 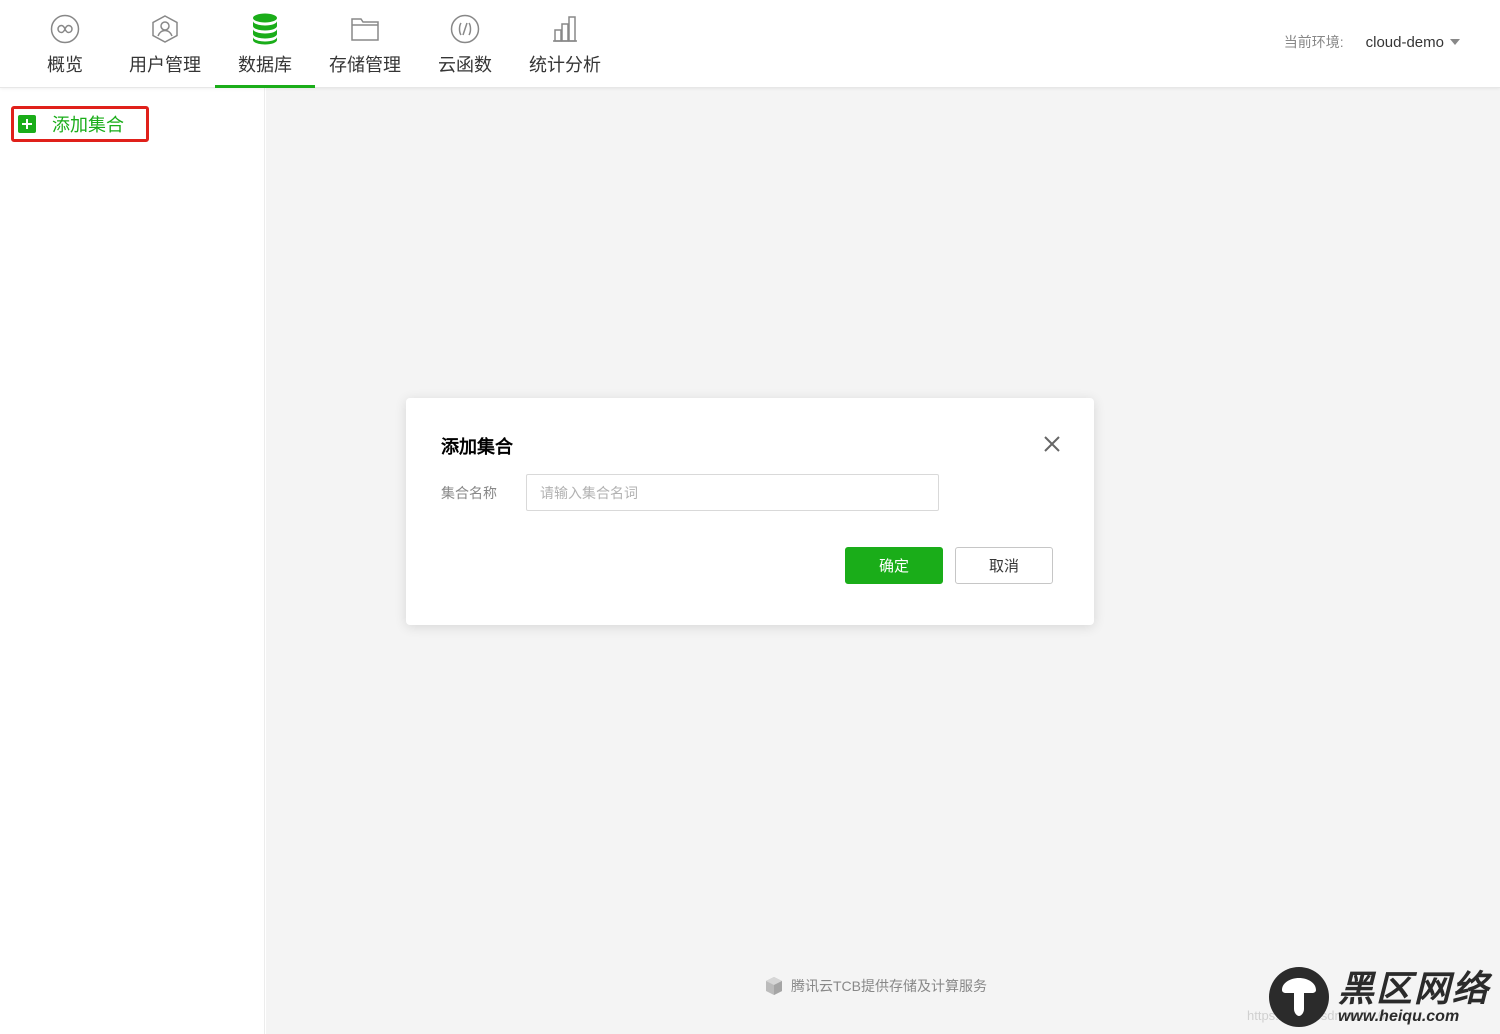 I want to click on footer-text: 腾讯云TCB提供存储及计算服务, so click(x=889, y=986).